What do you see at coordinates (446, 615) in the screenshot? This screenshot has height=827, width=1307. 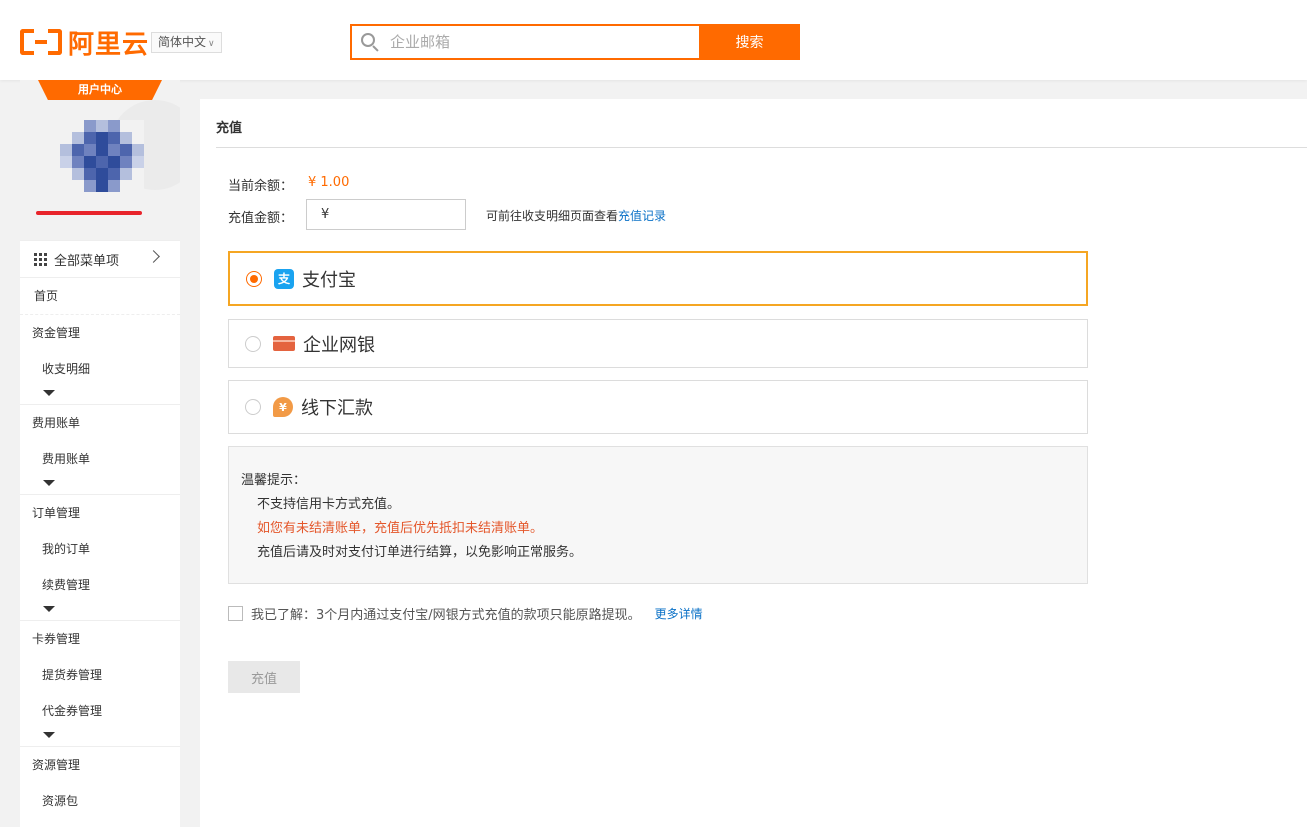 I see `agreement-text: 我已了解：3个月内通过支付宝/网银方式充值的款项只能原路提现。` at bounding box center [446, 615].